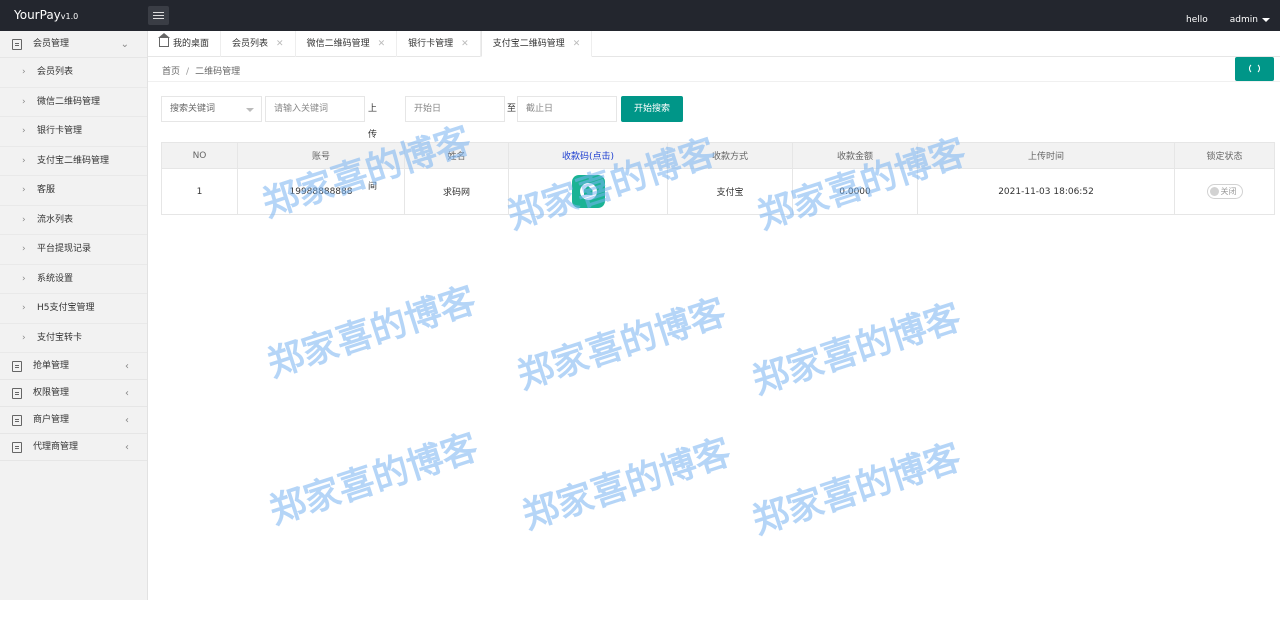  I want to click on sidebar-item-label: 银行卡管理, so click(60, 131).